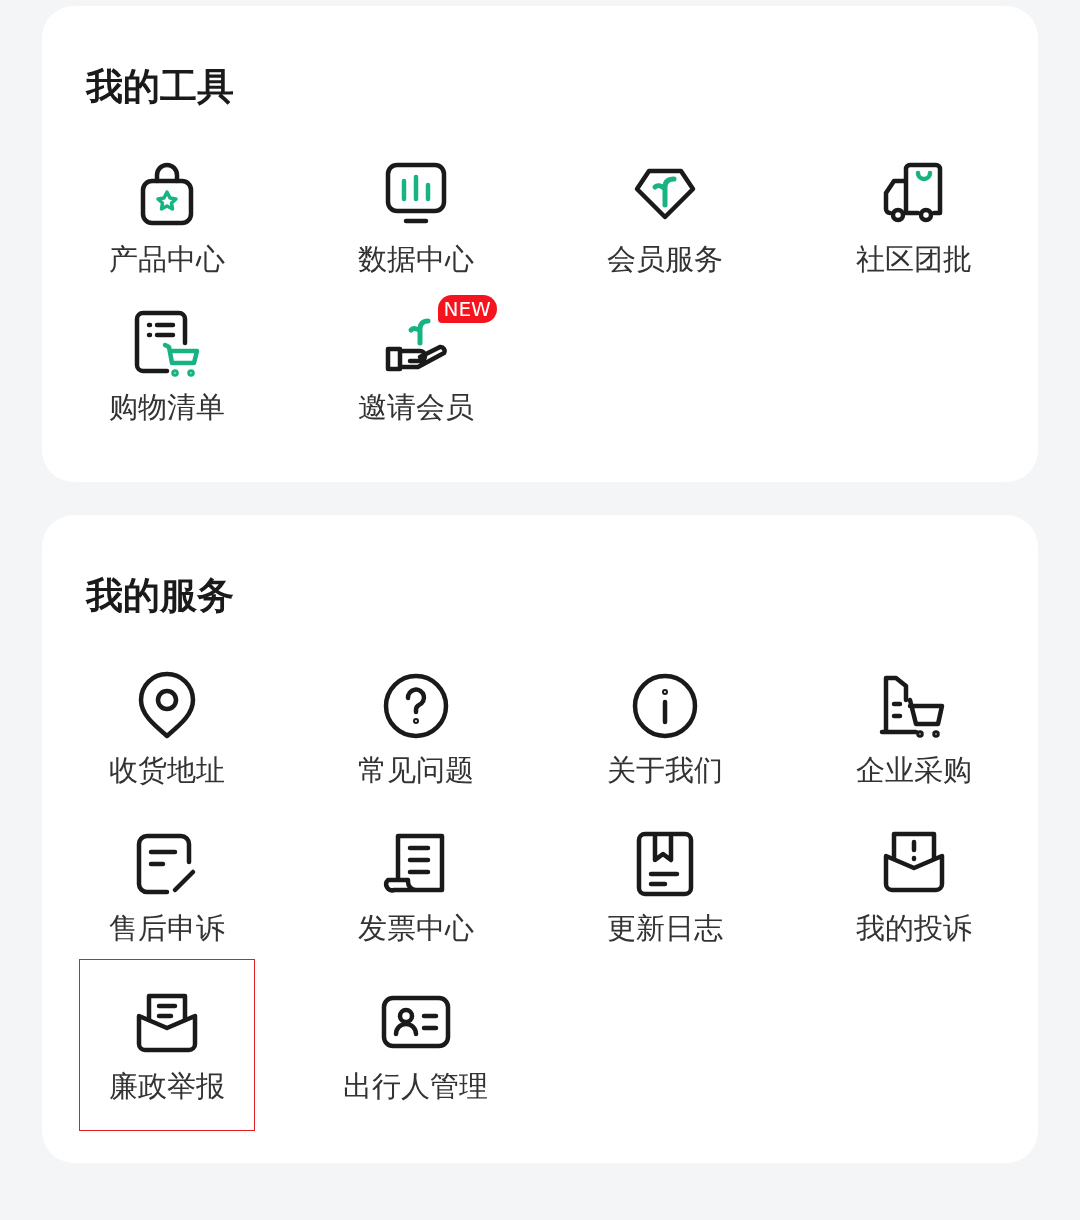  I want to click on tool-item: NEW 邀请会员, so click(415, 366).